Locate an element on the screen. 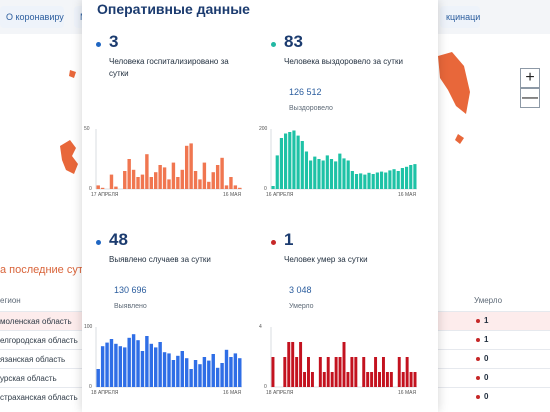 Image resolution: width=550 pixels, height=412 pixels. nav-item-vaccination: кцинация ▾ is located at coordinates (460, 17).